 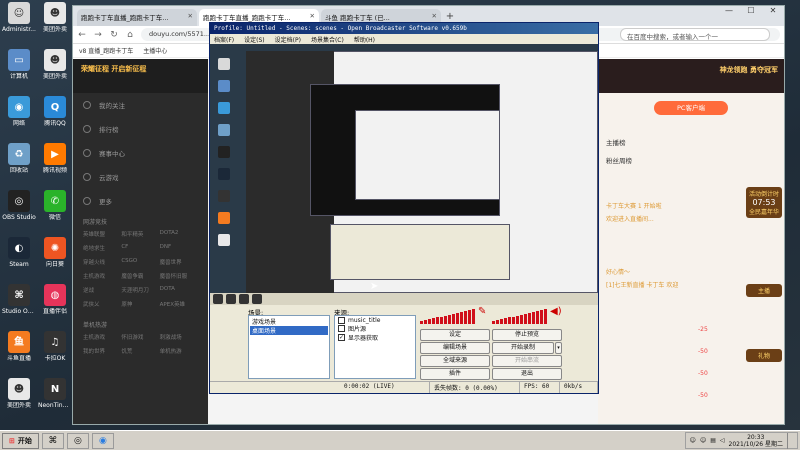 I want to click on search-input: 在百度中搜索，或者输入一个一, so click(x=695, y=34).